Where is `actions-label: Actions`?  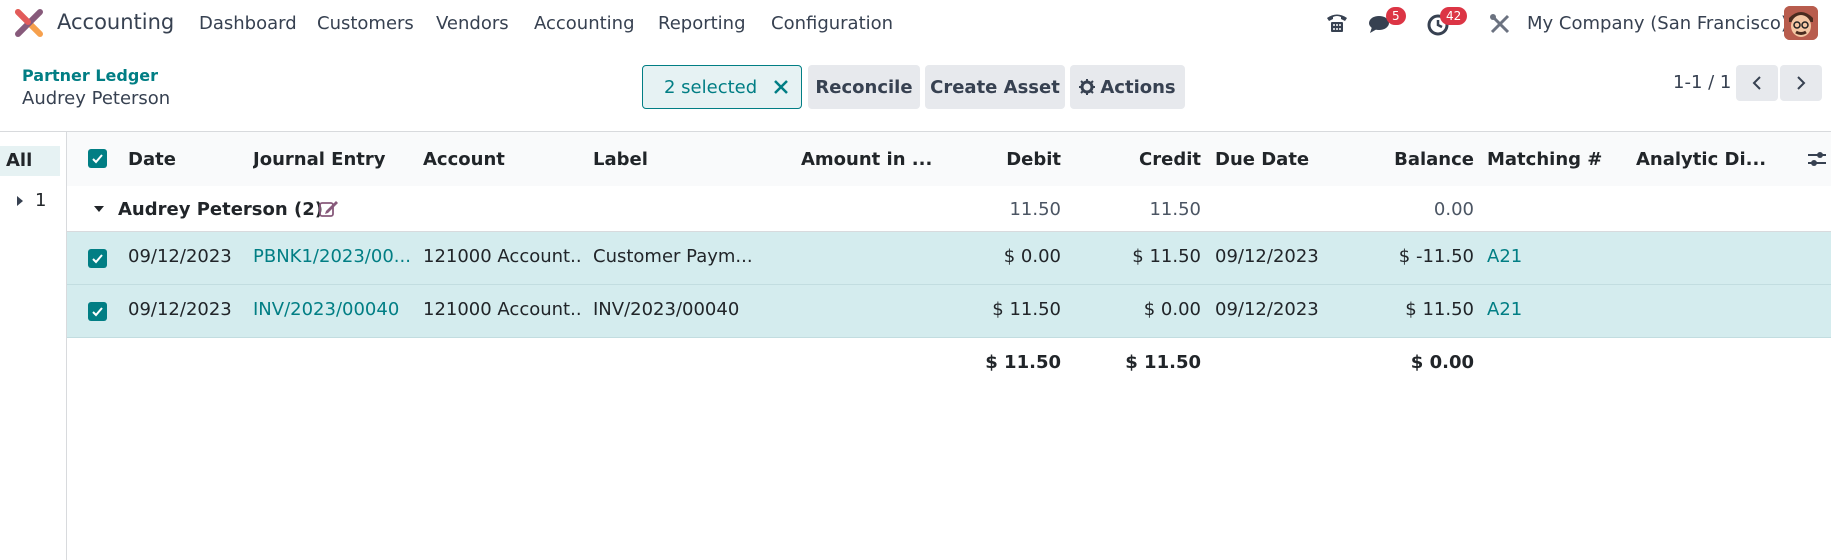 actions-label: Actions is located at coordinates (1138, 87).